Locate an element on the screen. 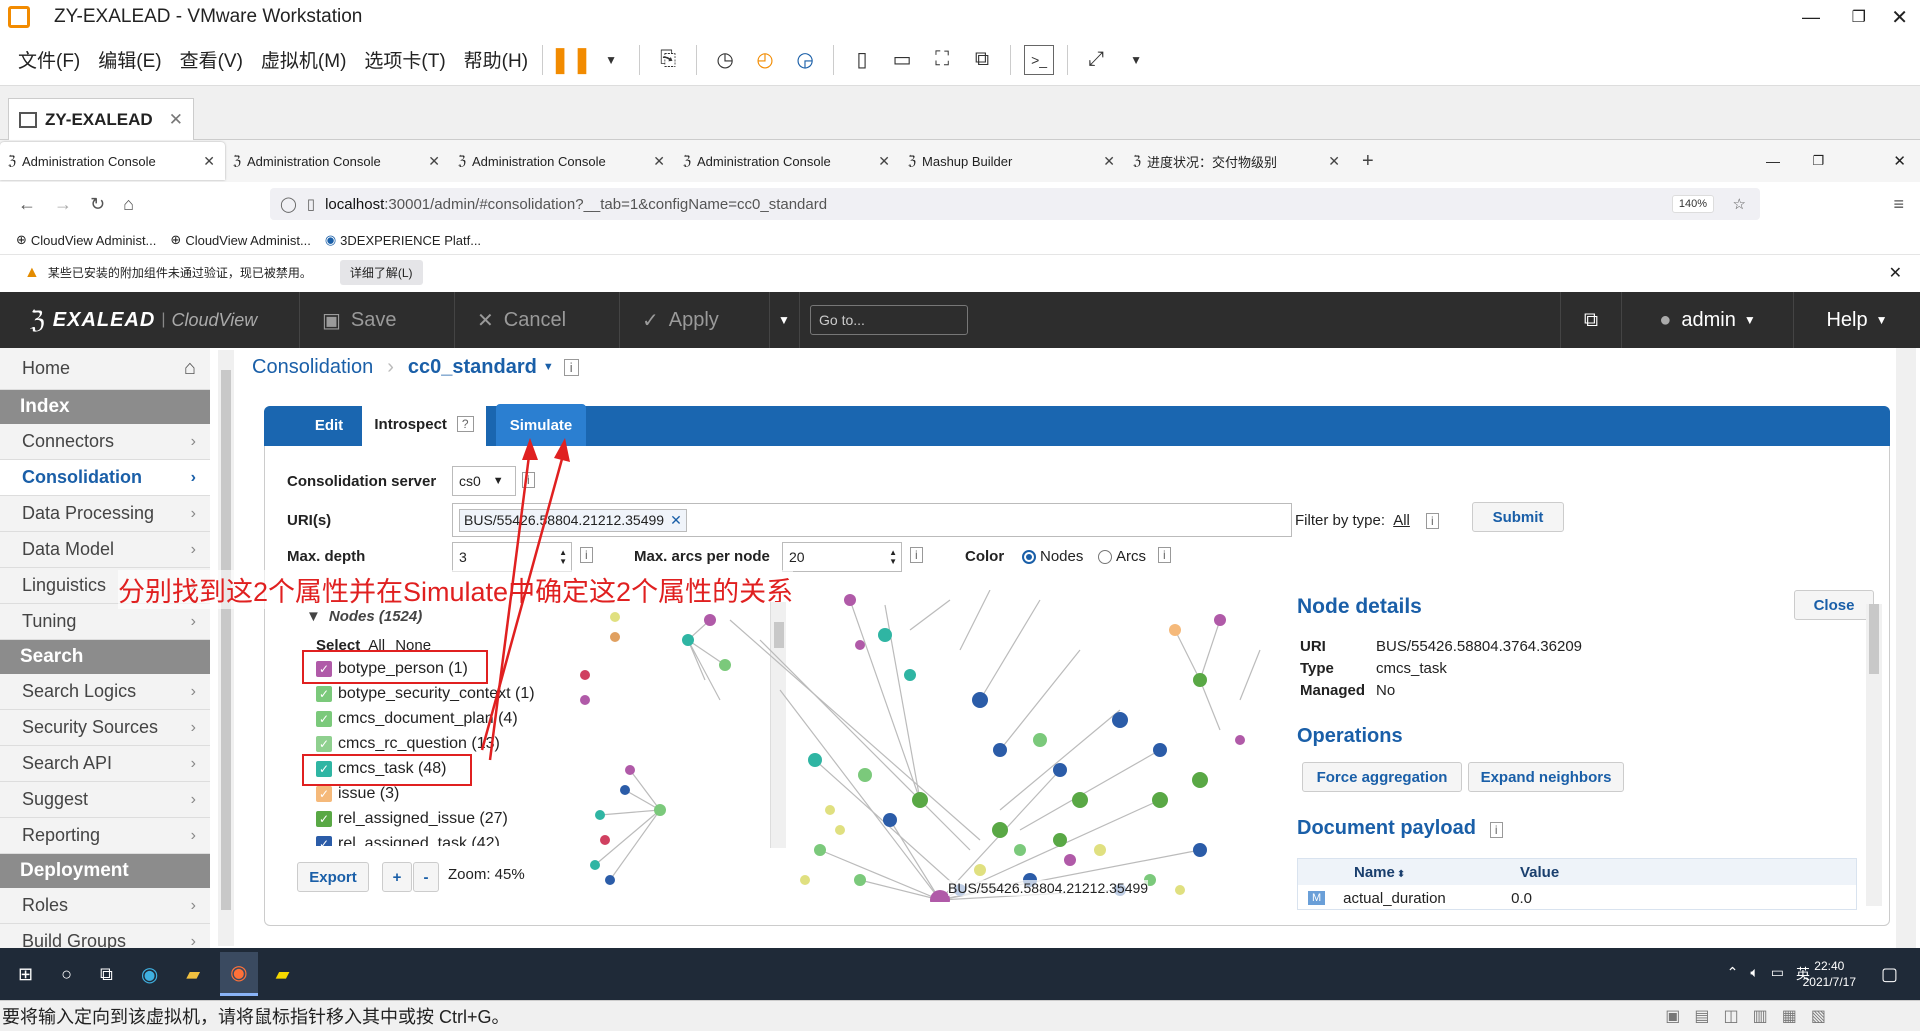 The image size is (1920, 1031). thumbnail-view-icon: ▭ is located at coordinates (902, 60).